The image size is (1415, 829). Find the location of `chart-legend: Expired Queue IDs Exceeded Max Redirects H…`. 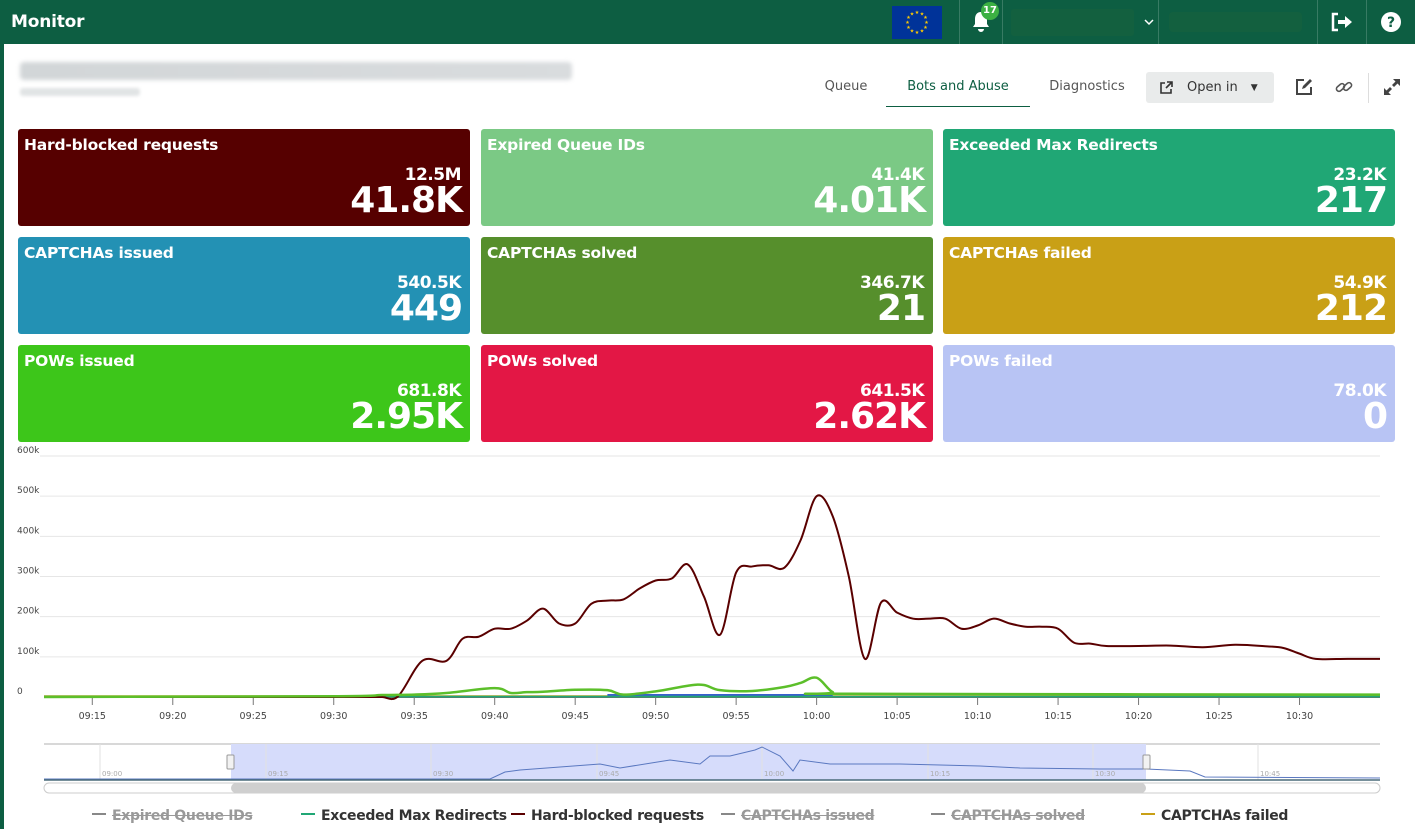

chart-legend: Expired Queue IDs Exceeded Max Redirects H… is located at coordinates (707, 818).